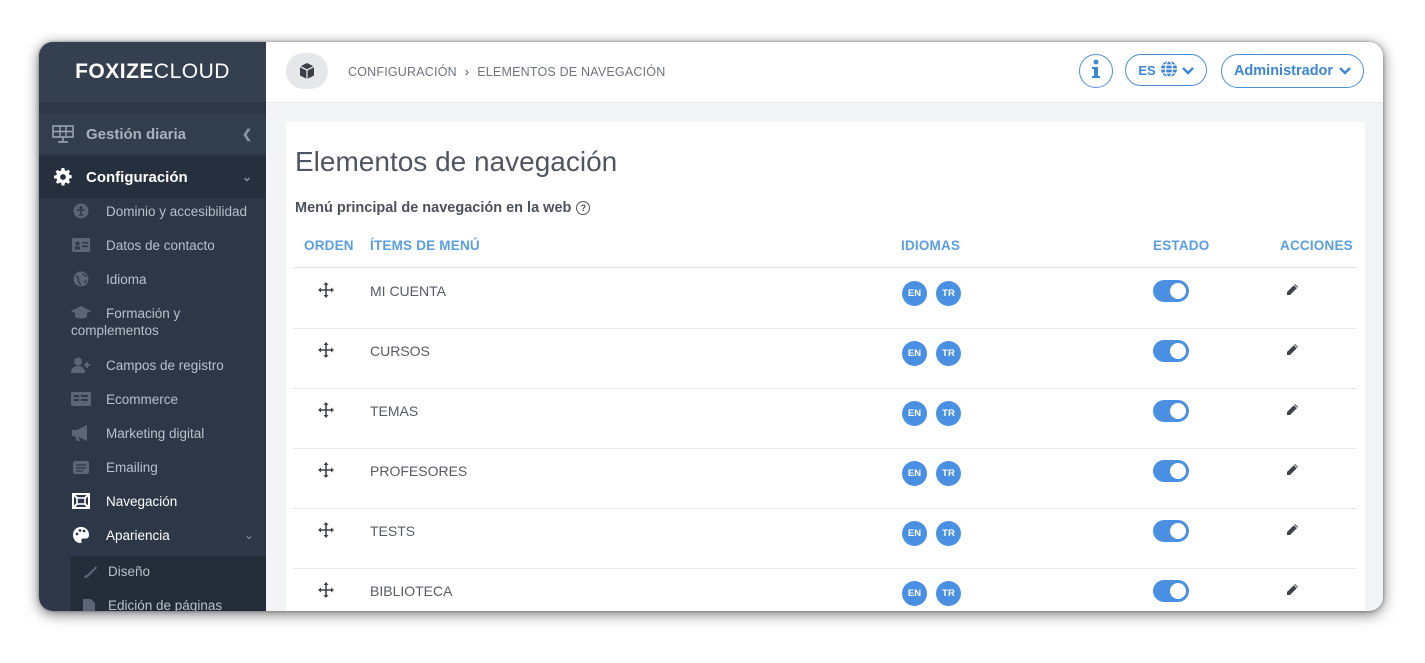  Describe the element at coordinates (825, 298) in the screenshot. I see `table-row: MI CUENTA EN TR` at that location.